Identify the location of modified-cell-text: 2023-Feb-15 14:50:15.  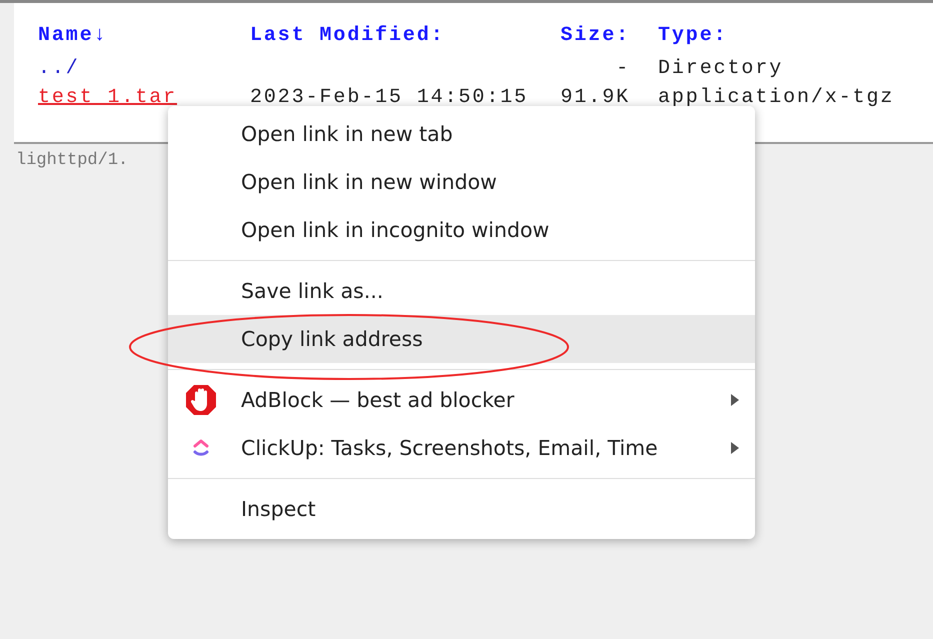
(390, 98).